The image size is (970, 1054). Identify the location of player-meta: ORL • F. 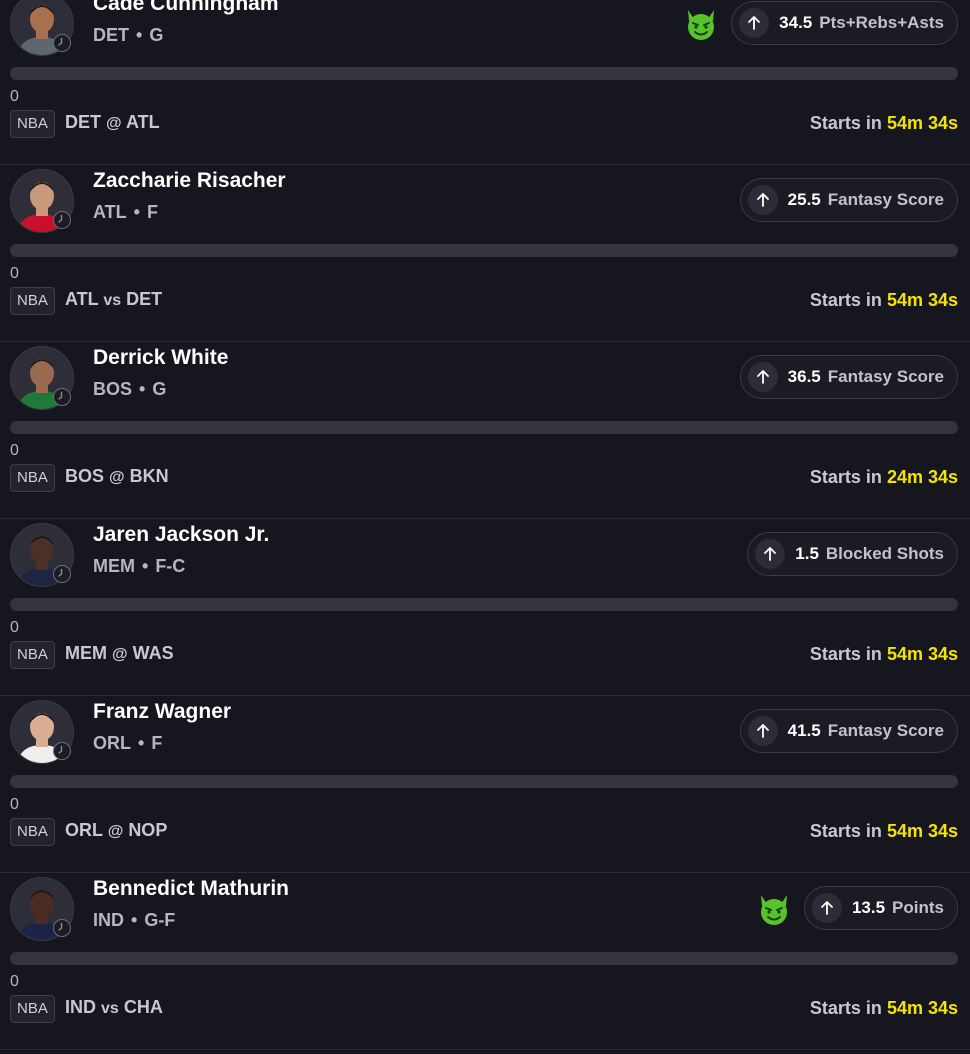
(127, 743).